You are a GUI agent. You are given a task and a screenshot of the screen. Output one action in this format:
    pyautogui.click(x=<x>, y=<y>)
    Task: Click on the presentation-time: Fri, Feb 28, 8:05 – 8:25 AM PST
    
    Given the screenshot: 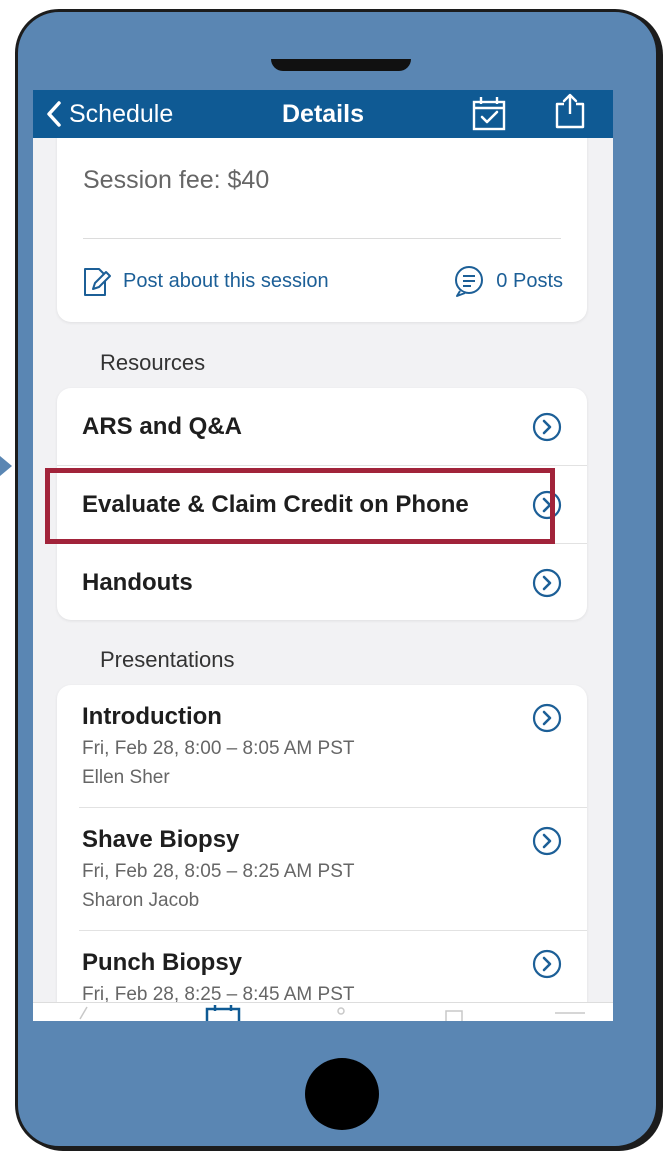 What is the action you would take?
    pyautogui.click(x=218, y=871)
    